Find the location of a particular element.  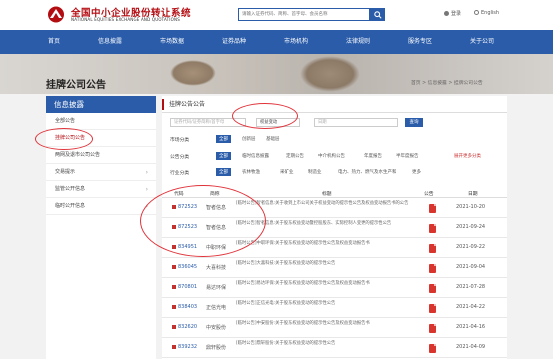

row-name: 中职环保 is located at coordinates (216, 247).